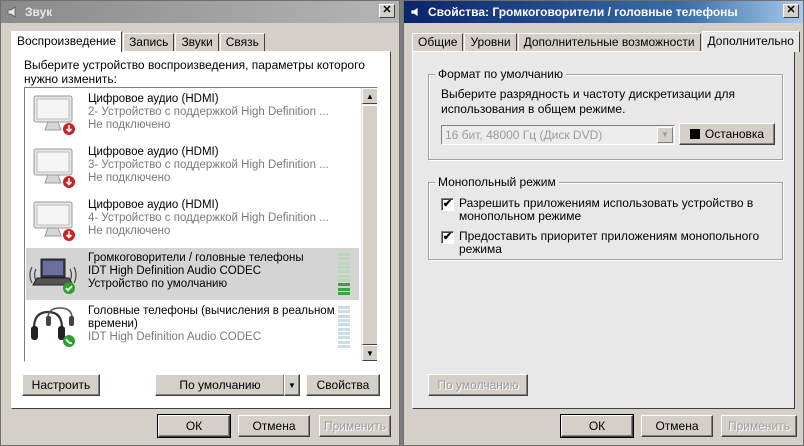  I want to click on scroll-up-button: ▲, so click(369, 96).